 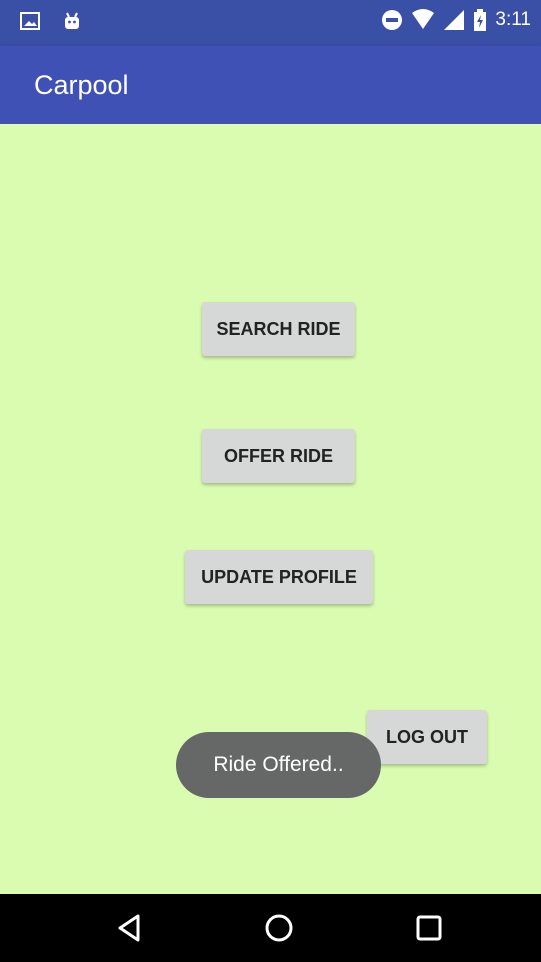 I want to click on offer-ride-button: OFFER RIDE, so click(x=278, y=456).